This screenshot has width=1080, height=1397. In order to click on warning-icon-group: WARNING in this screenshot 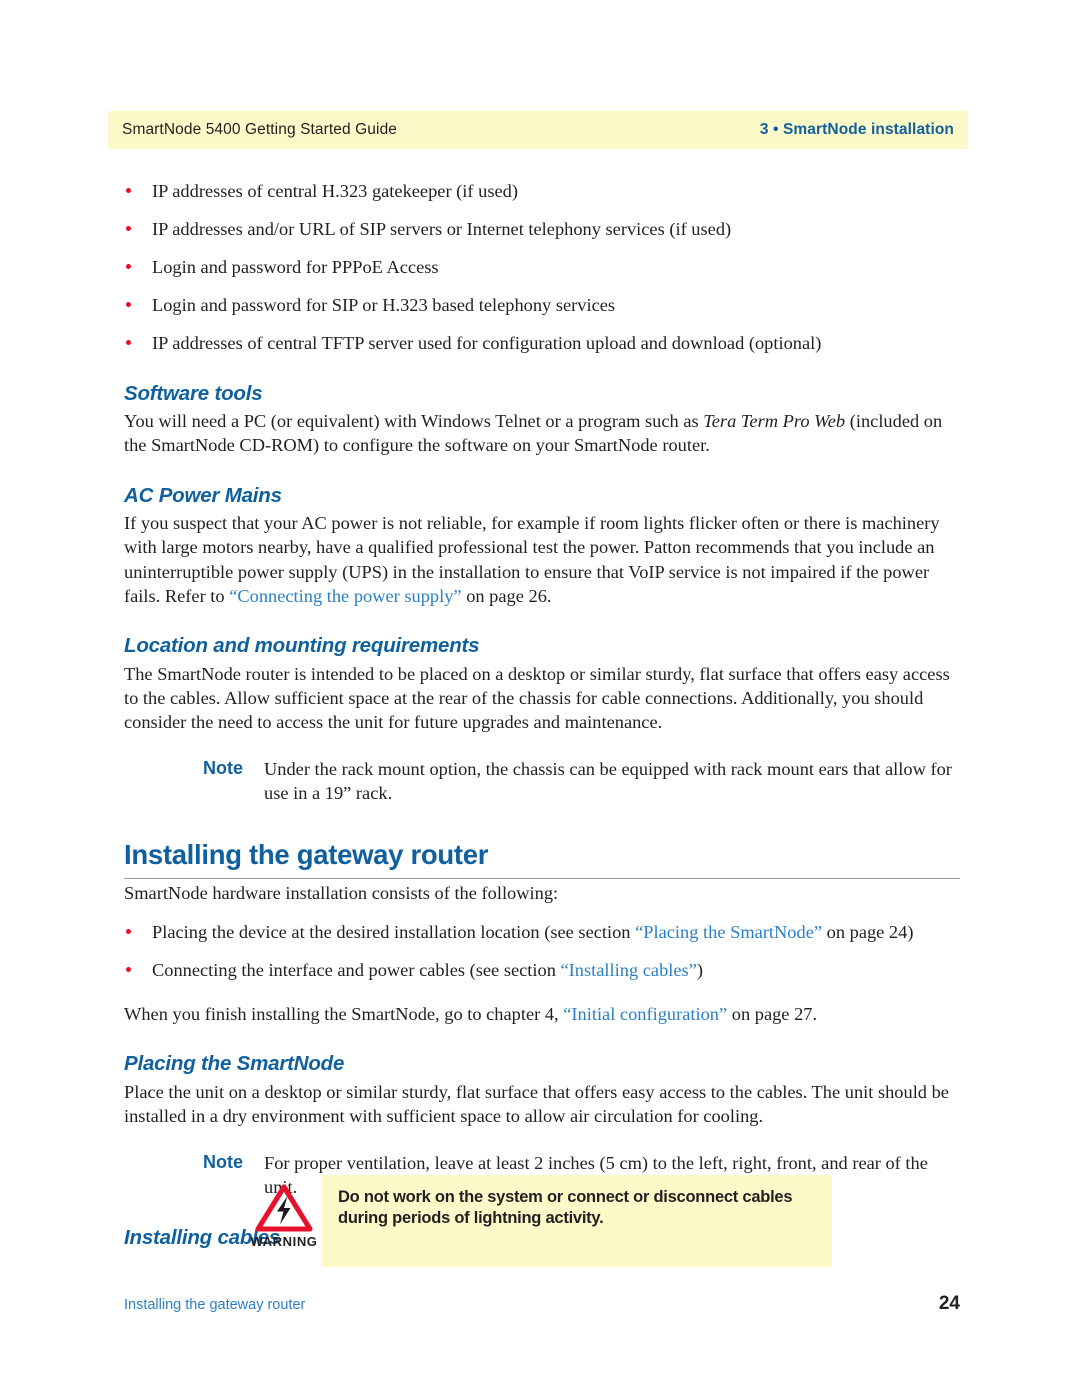, I will do `click(284, 1216)`.